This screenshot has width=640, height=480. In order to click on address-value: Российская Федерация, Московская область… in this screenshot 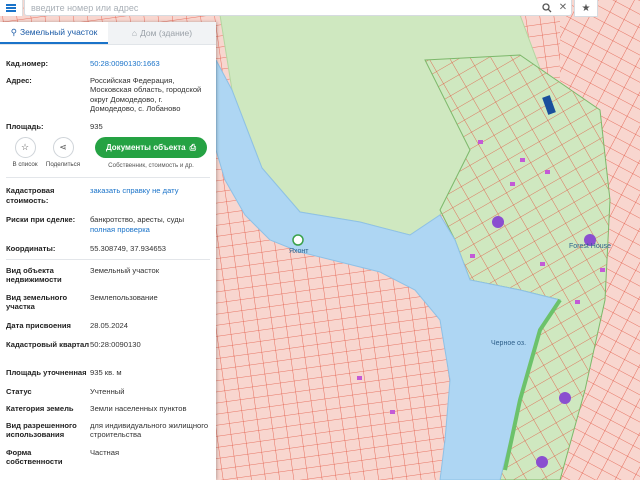, I will do `click(146, 94)`.